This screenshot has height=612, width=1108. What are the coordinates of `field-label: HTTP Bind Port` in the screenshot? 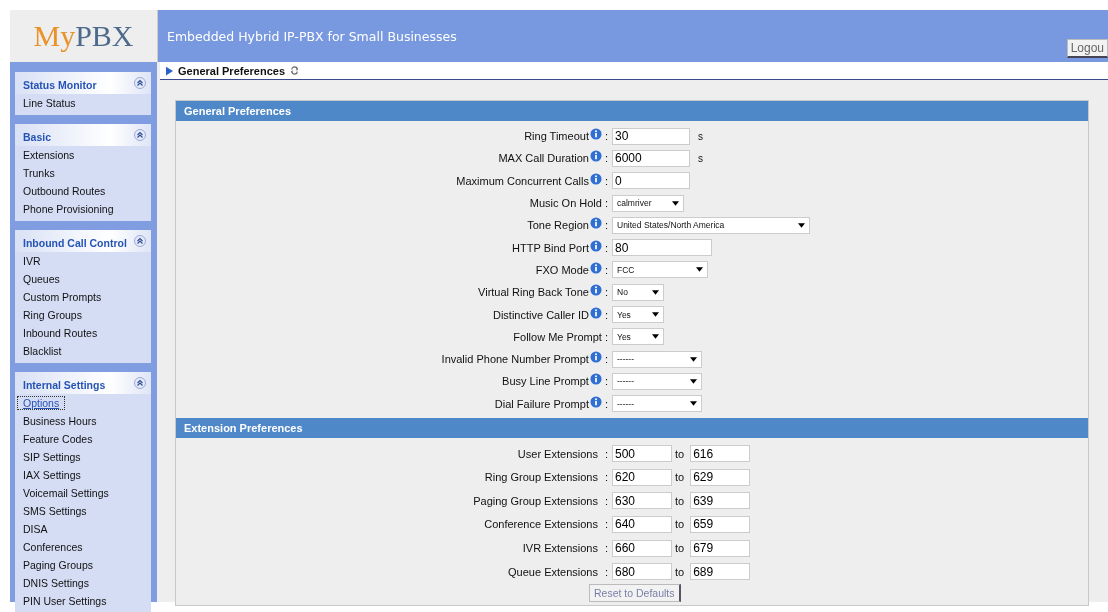 It's located at (550, 247).